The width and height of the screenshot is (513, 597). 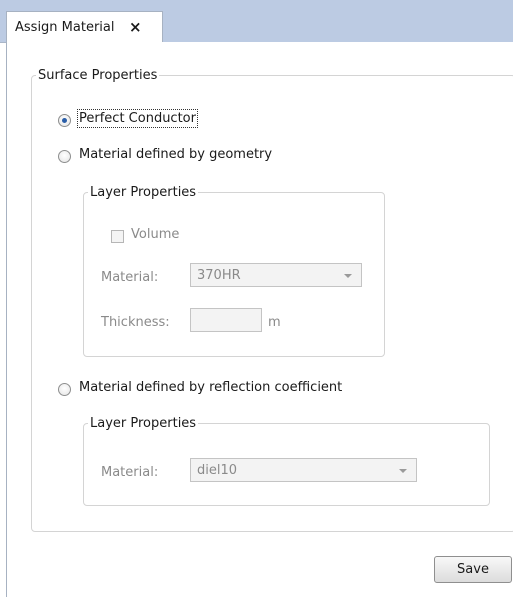 What do you see at coordinates (155, 234) in the screenshot?
I see `volume-label: Volume` at bounding box center [155, 234].